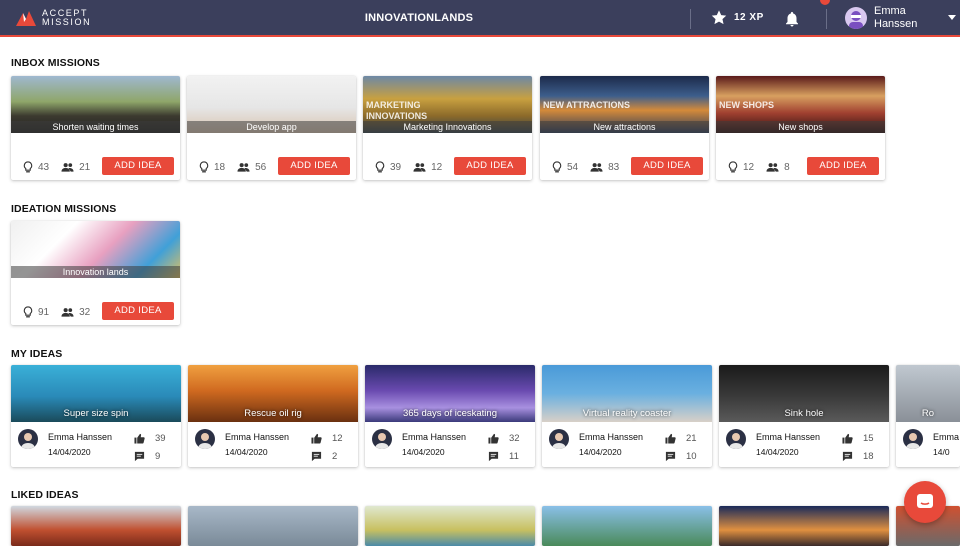 Image resolution: width=960 pixels, height=546 pixels. What do you see at coordinates (858, 456) in the screenshot?
I see `comment-button: 18` at bounding box center [858, 456].